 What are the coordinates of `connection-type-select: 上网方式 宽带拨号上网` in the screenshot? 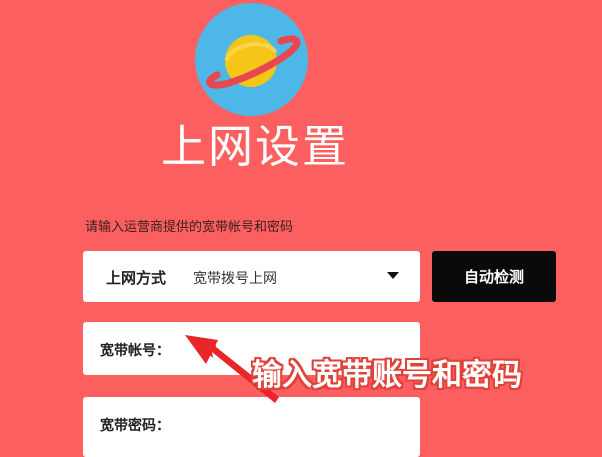 It's located at (251, 276).